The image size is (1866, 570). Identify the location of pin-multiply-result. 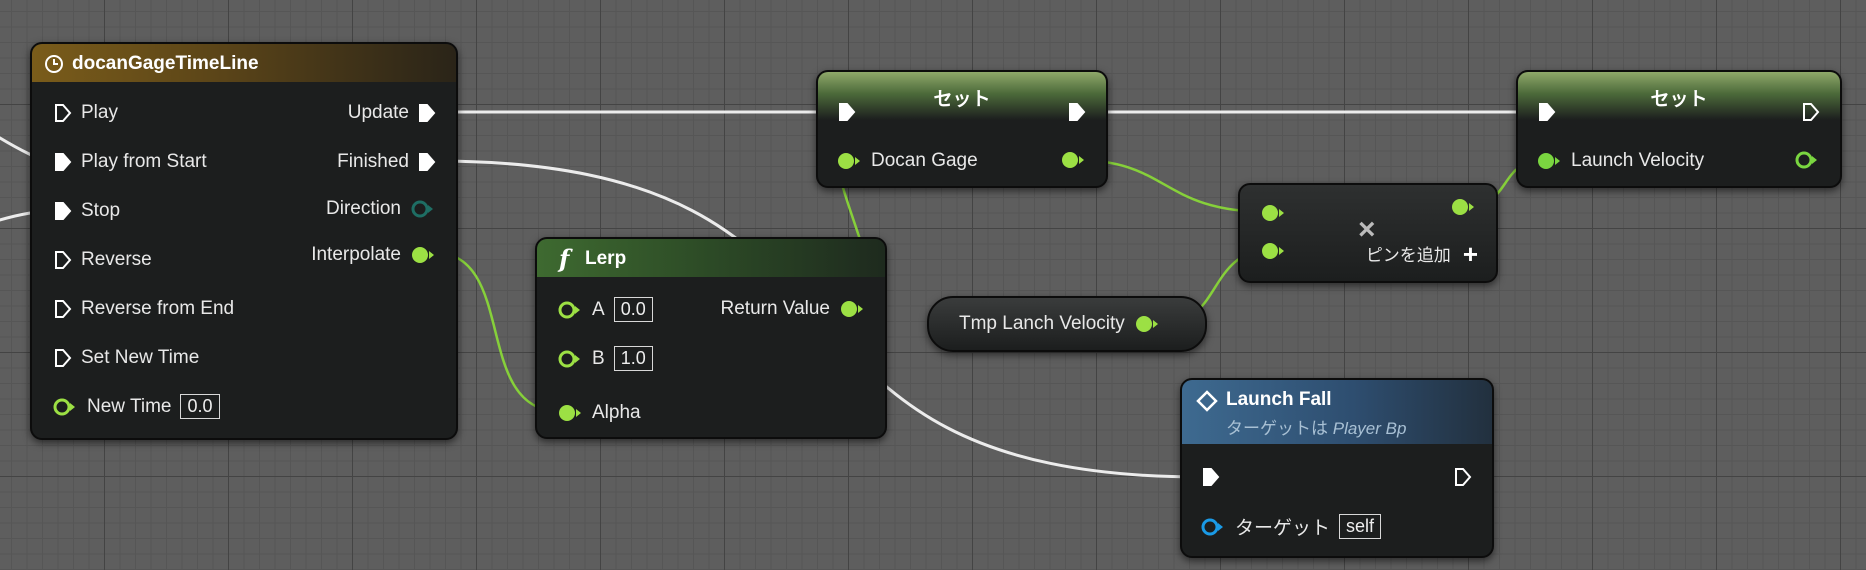
(1463, 207).